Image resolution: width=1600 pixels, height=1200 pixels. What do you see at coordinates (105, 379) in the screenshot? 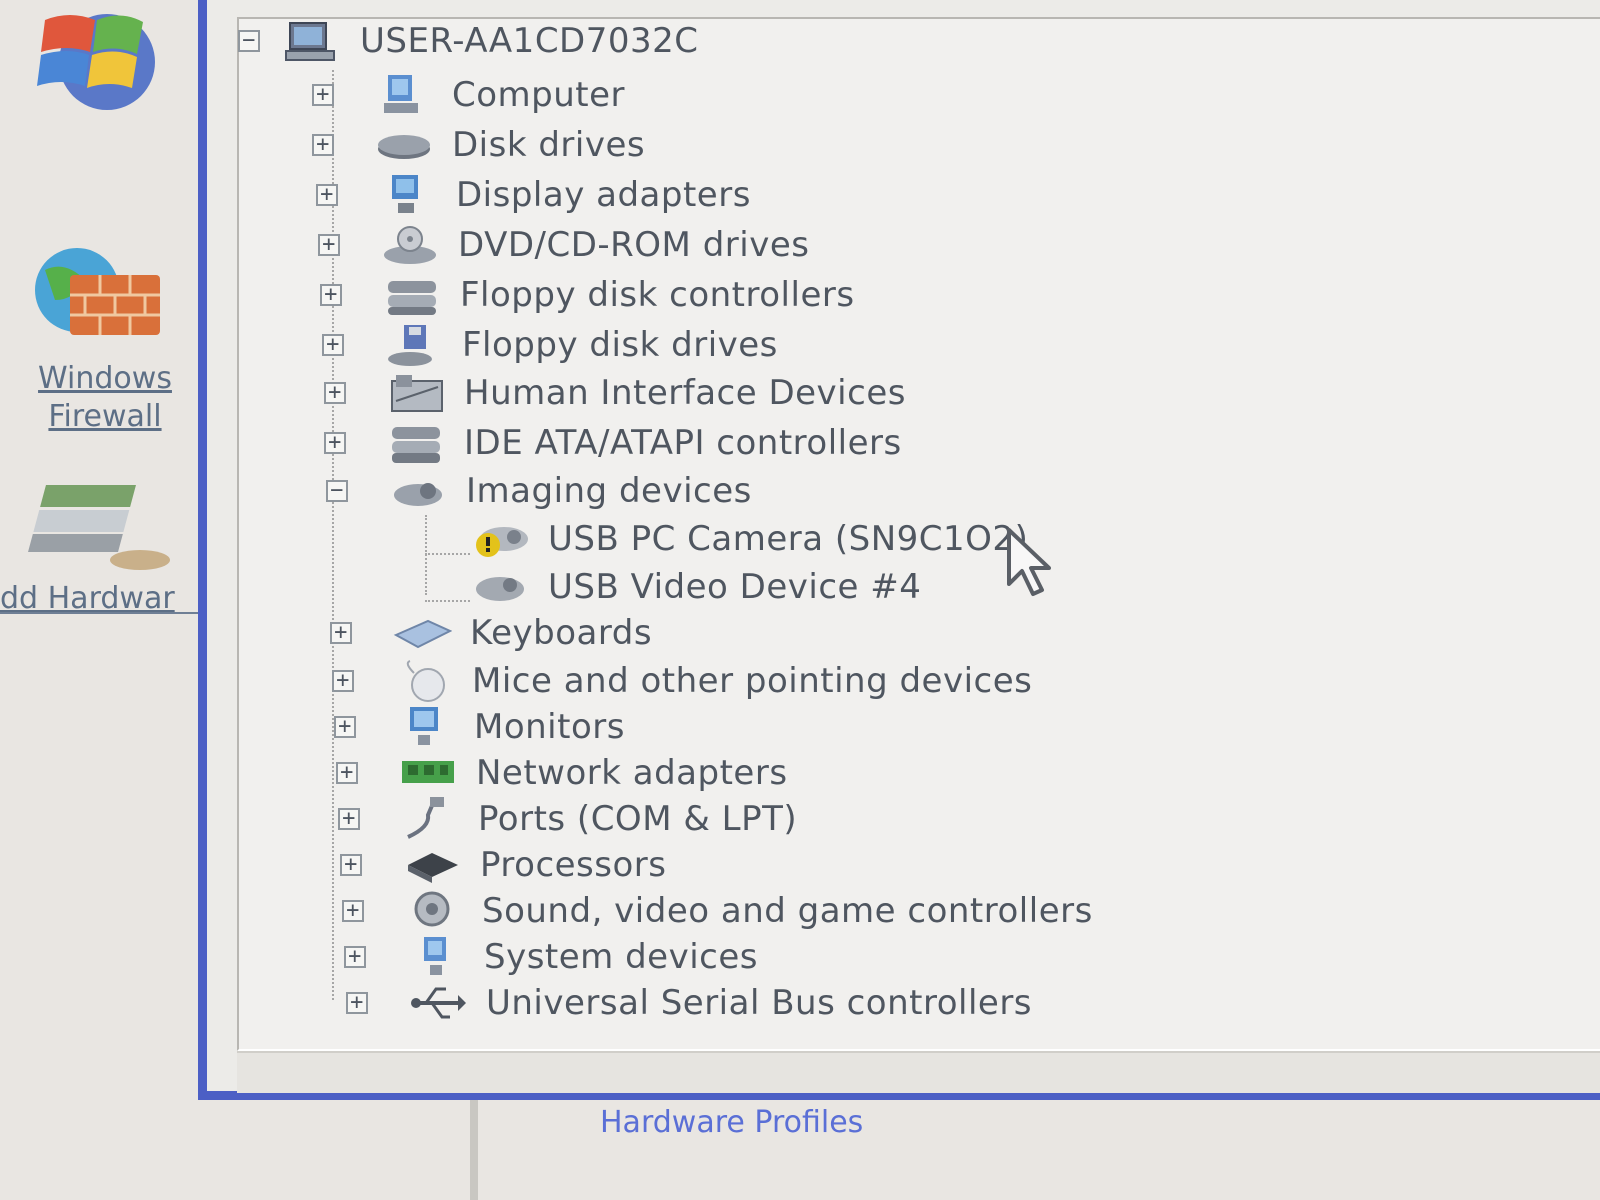
I see `firewall-label-line1: Windows` at bounding box center [105, 379].